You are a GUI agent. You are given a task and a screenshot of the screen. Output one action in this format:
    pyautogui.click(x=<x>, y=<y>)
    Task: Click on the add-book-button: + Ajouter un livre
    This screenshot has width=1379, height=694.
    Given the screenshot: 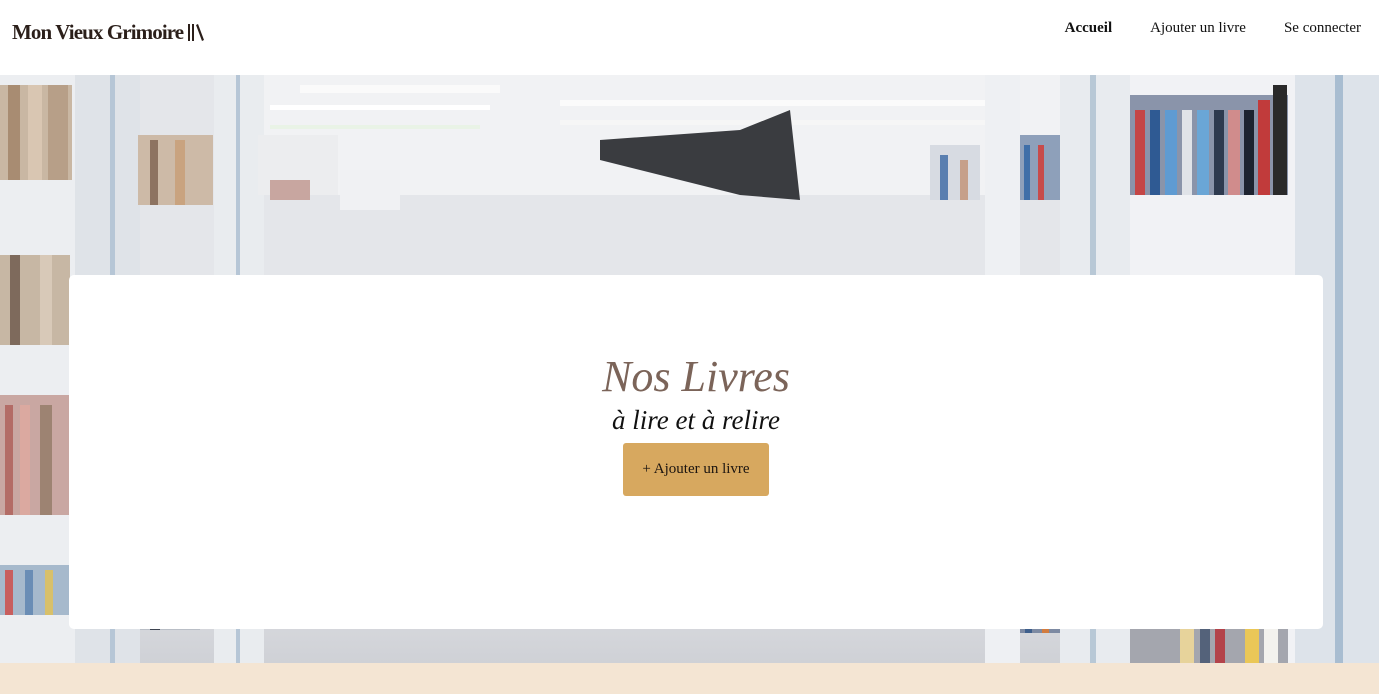 What is the action you would take?
    pyautogui.click(x=696, y=469)
    